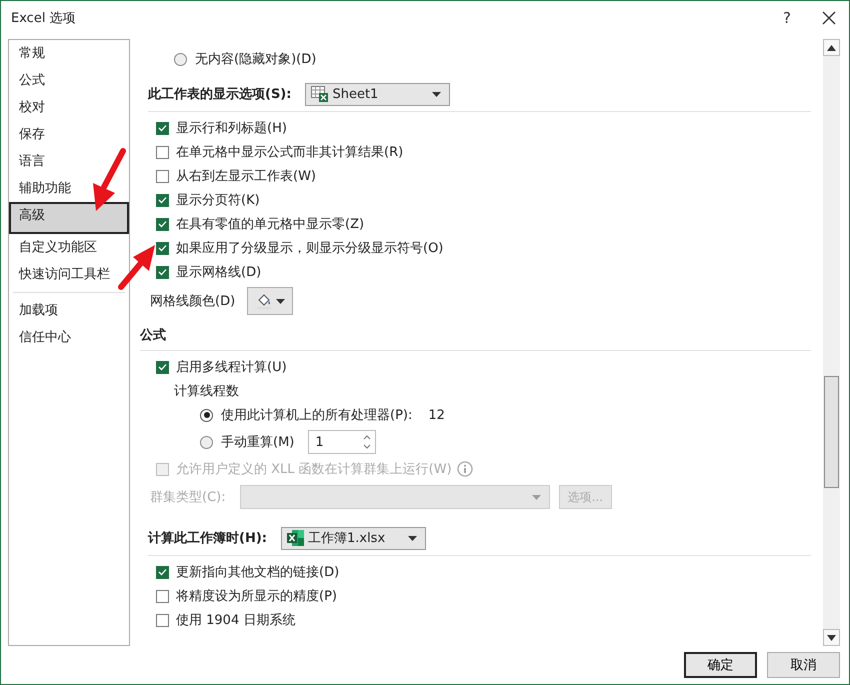 This screenshot has height=685, width=850. Describe the element at coordinates (320, 94) in the screenshot. I see `worksheet-icon` at that location.